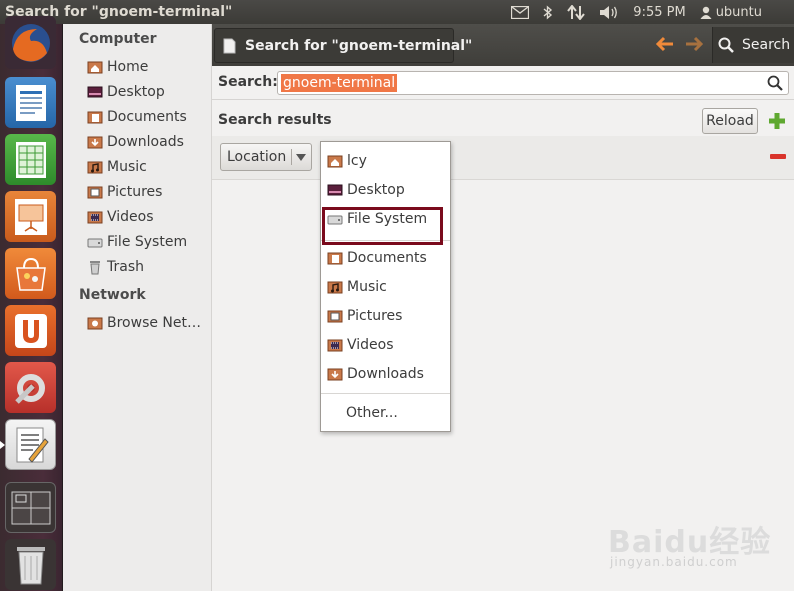 The height and width of the screenshot is (591, 794). I want to click on clock: 9:55 PM, so click(659, 12).